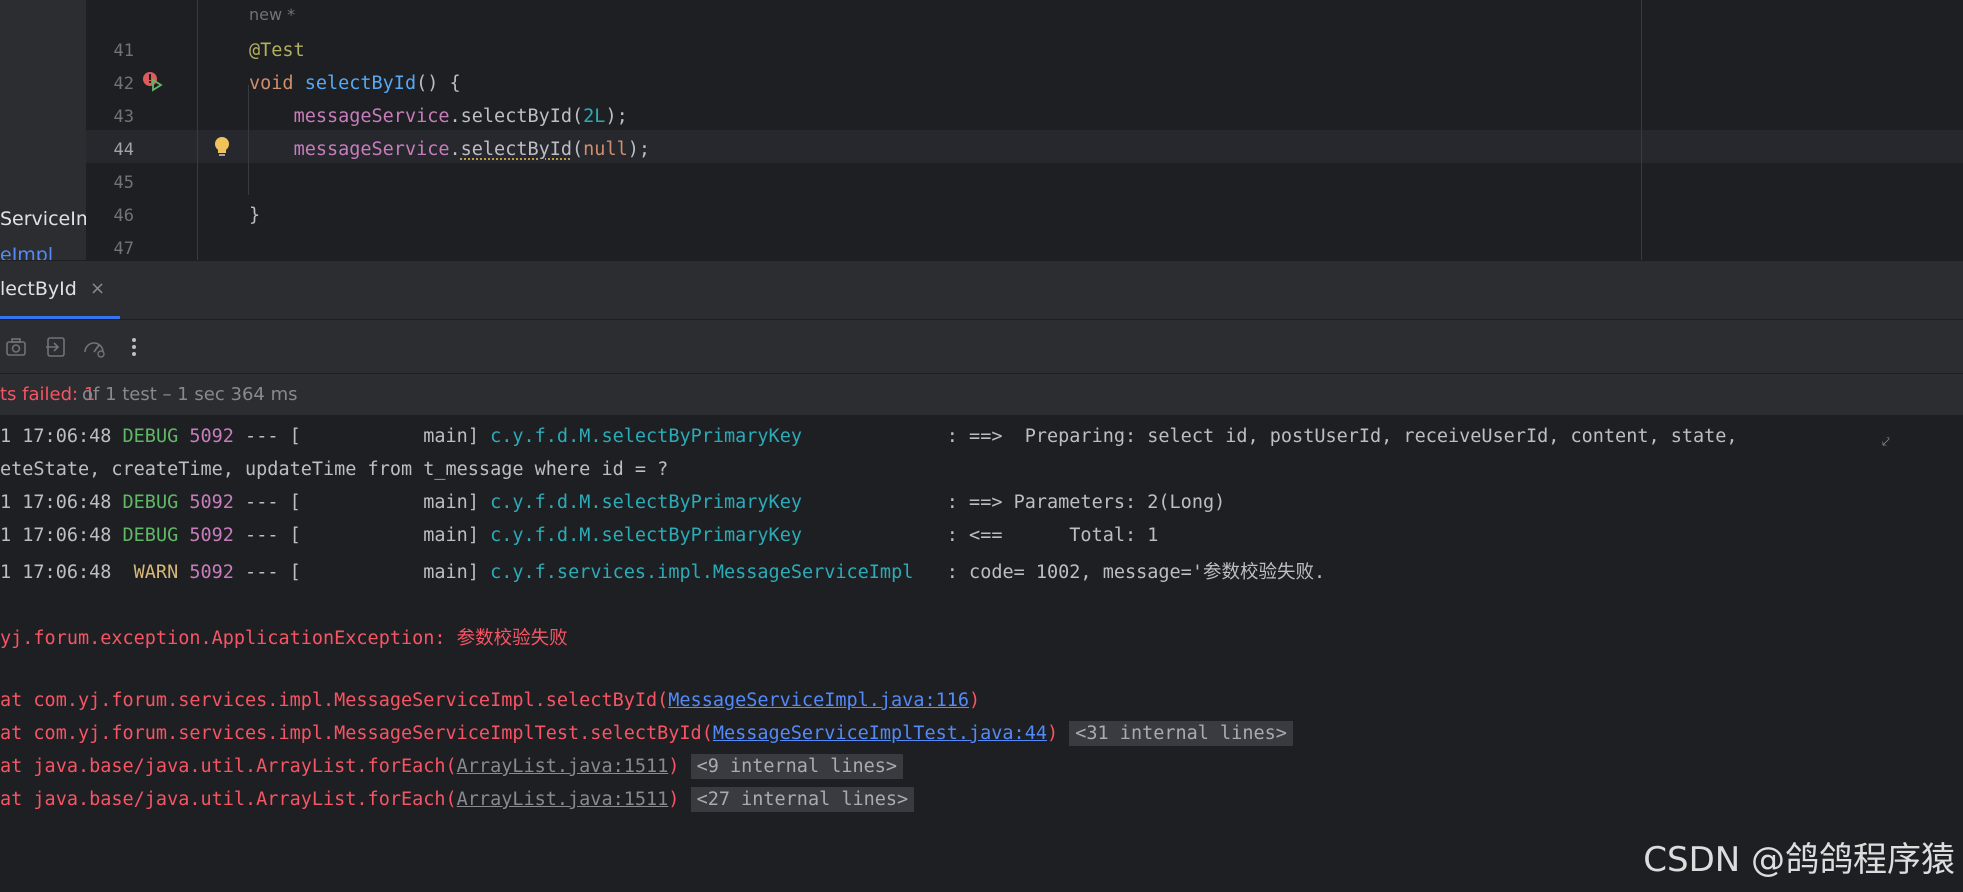  I want to click on code-line: }, so click(254, 215).